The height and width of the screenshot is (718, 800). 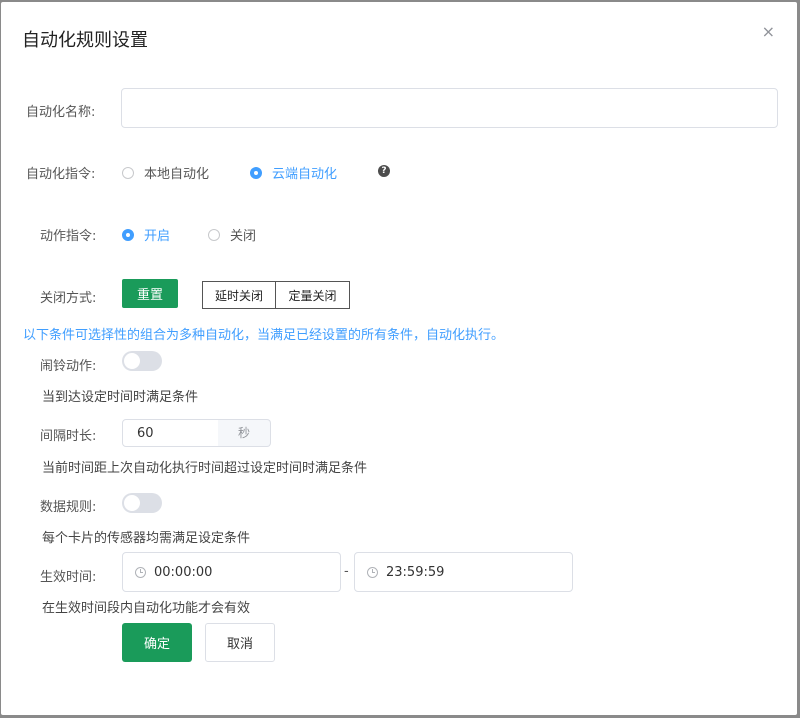 What do you see at coordinates (68, 436) in the screenshot?
I see `interval-label: 间隔时长:` at bounding box center [68, 436].